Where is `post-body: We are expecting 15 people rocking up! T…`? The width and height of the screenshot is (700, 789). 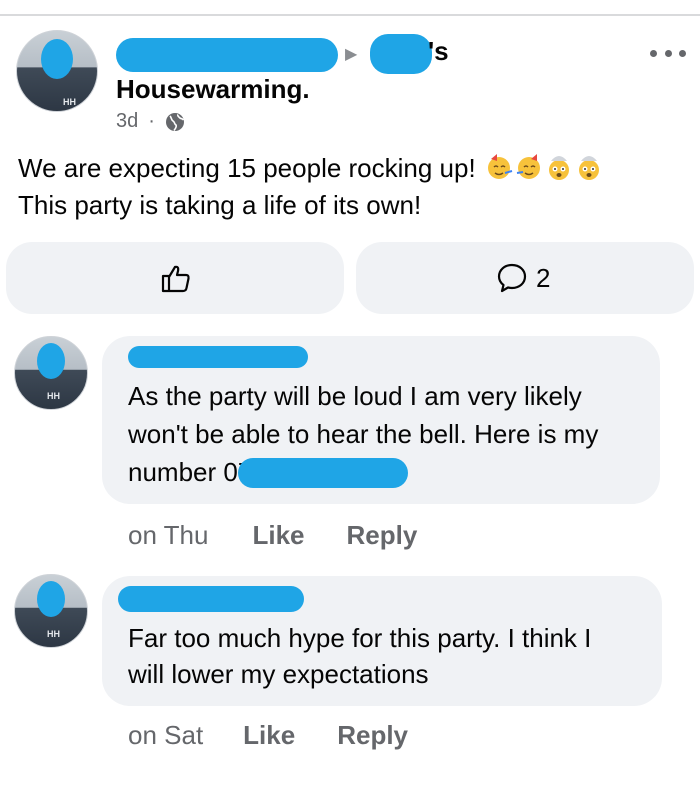
post-body: We are expecting 15 people rocking up! T… is located at coordinates (353, 187).